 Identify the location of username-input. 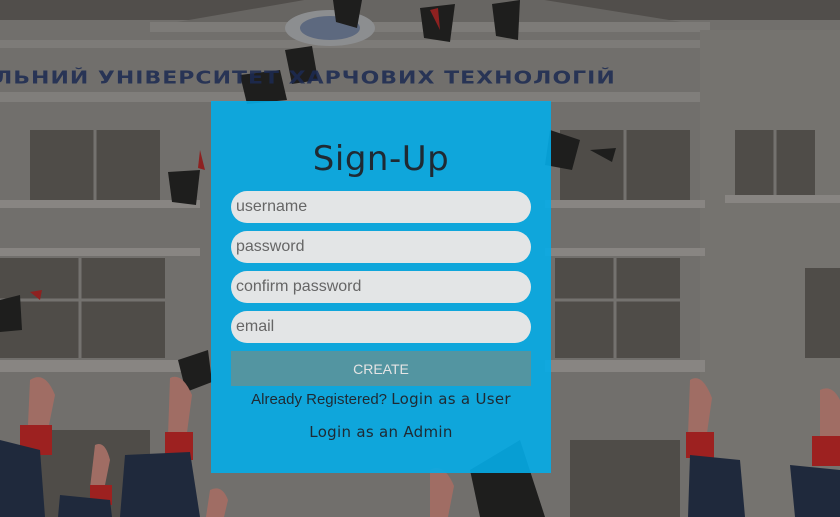
(381, 207).